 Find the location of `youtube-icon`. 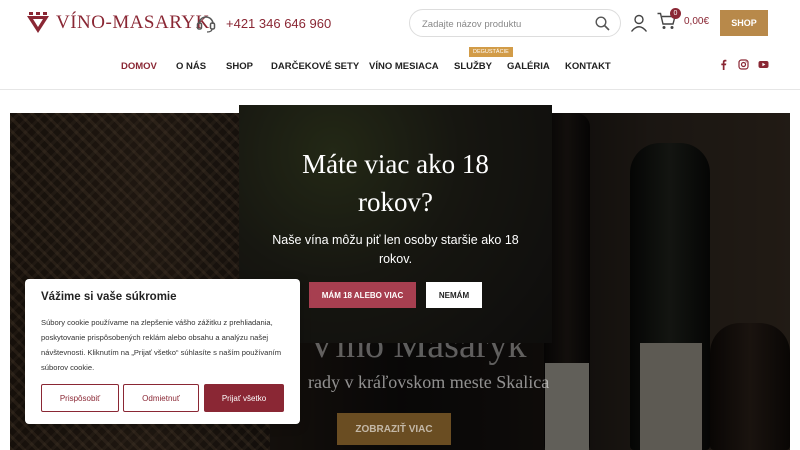

youtube-icon is located at coordinates (763, 64).